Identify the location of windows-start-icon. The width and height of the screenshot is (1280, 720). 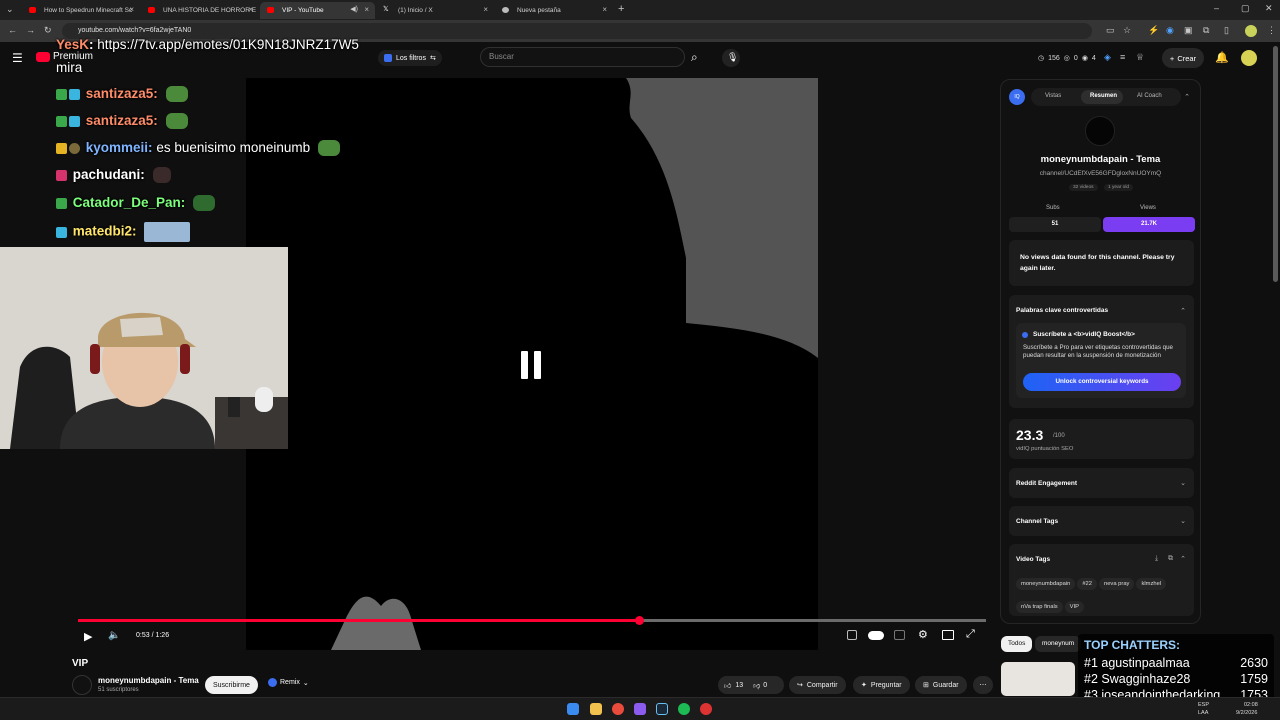
(573, 709).